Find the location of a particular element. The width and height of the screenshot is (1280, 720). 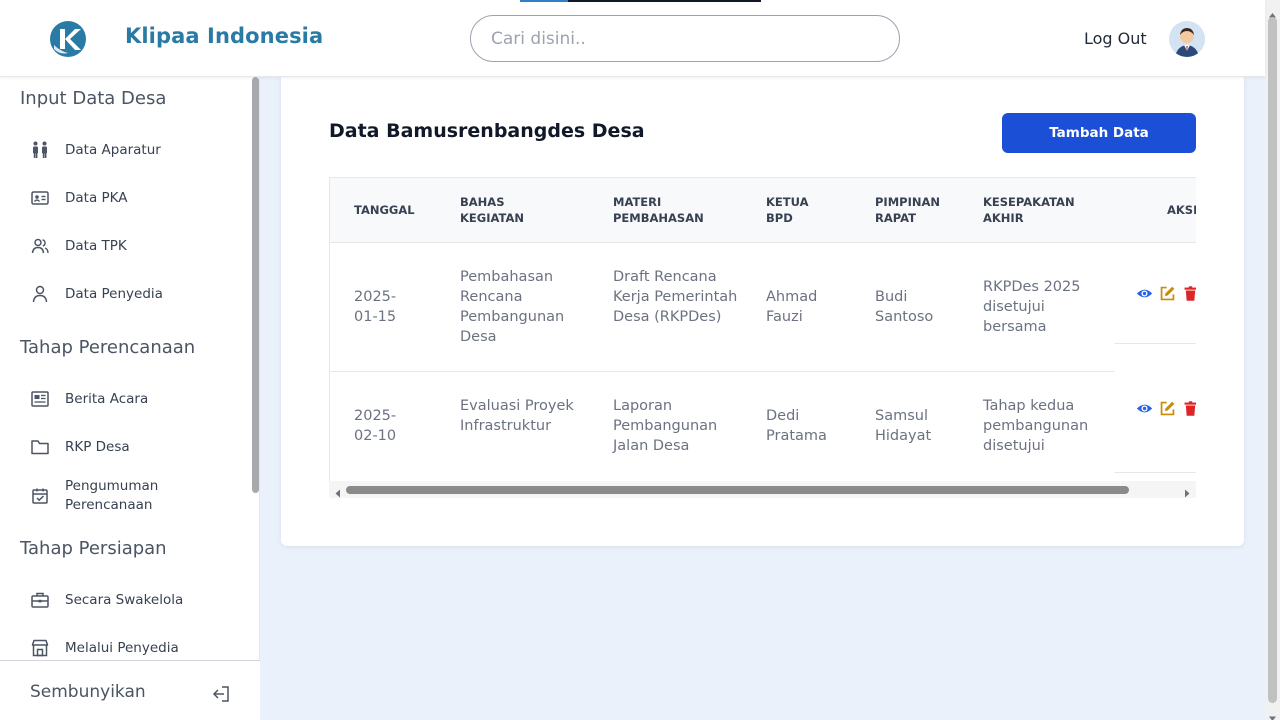

page-scrollbar is located at coordinates (1272, 360).